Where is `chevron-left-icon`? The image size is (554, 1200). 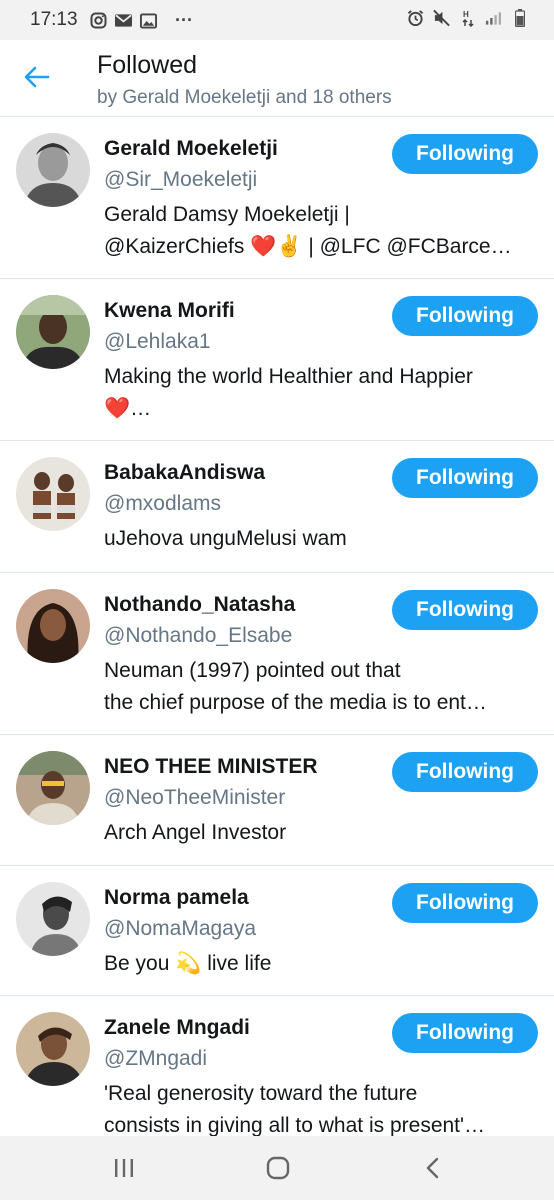 chevron-left-icon is located at coordinates (432, 1168).